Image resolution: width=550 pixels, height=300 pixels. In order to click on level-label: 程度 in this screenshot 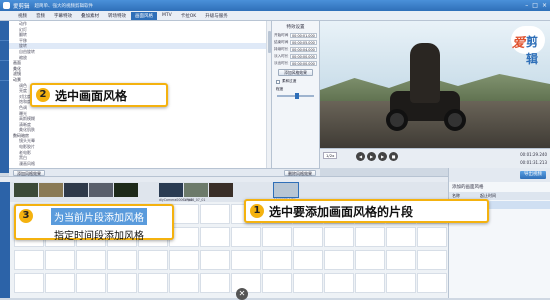, I will do `click(280, 89)`.